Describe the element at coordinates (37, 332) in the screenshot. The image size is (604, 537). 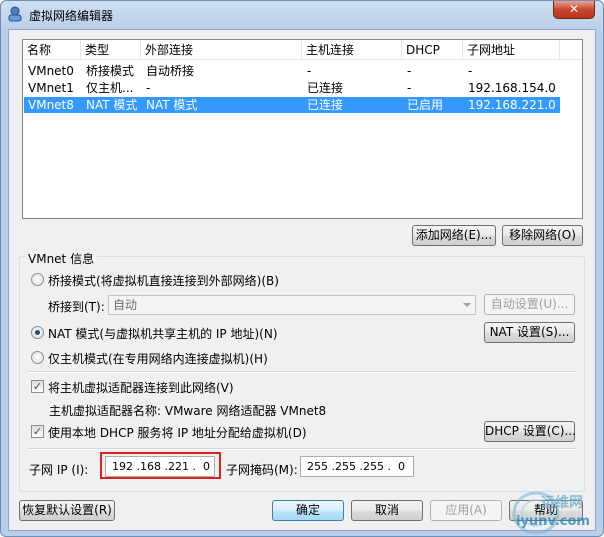
I see `nat-mode-radio` at that location.